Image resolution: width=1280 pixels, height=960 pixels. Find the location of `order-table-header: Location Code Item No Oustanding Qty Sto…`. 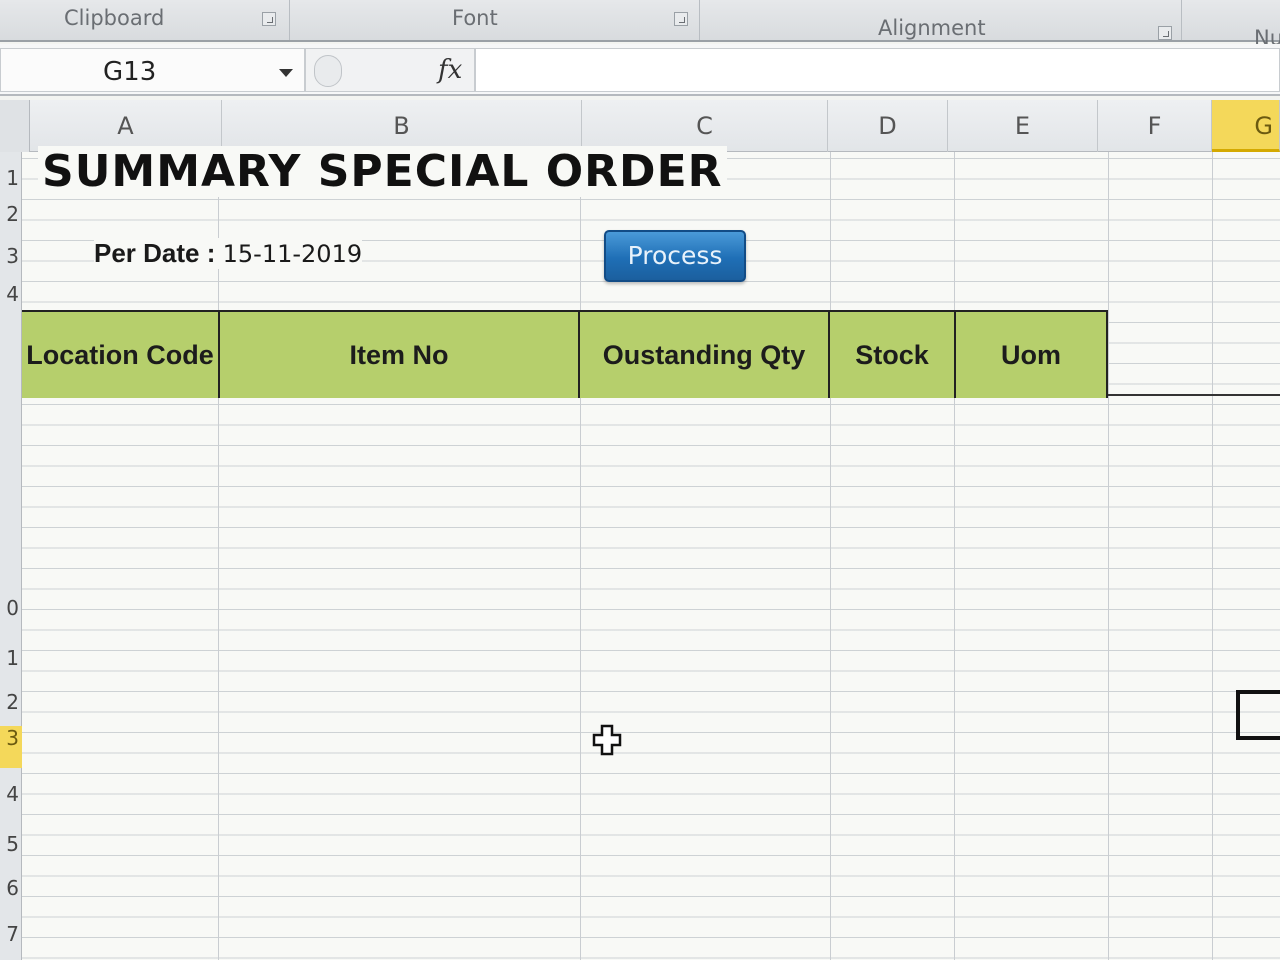

order-table-header: Location Code Item No Oustanding Qty Sto… is located at coordinates (565, 354).